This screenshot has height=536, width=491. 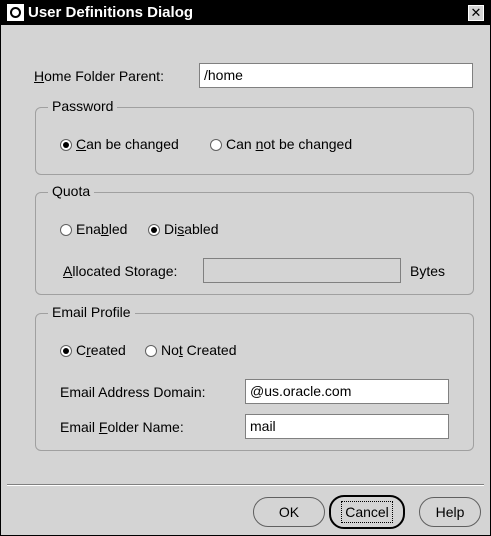 I want to click on dialog-title: User Definitions Dialog, so click(x=111, y=12).